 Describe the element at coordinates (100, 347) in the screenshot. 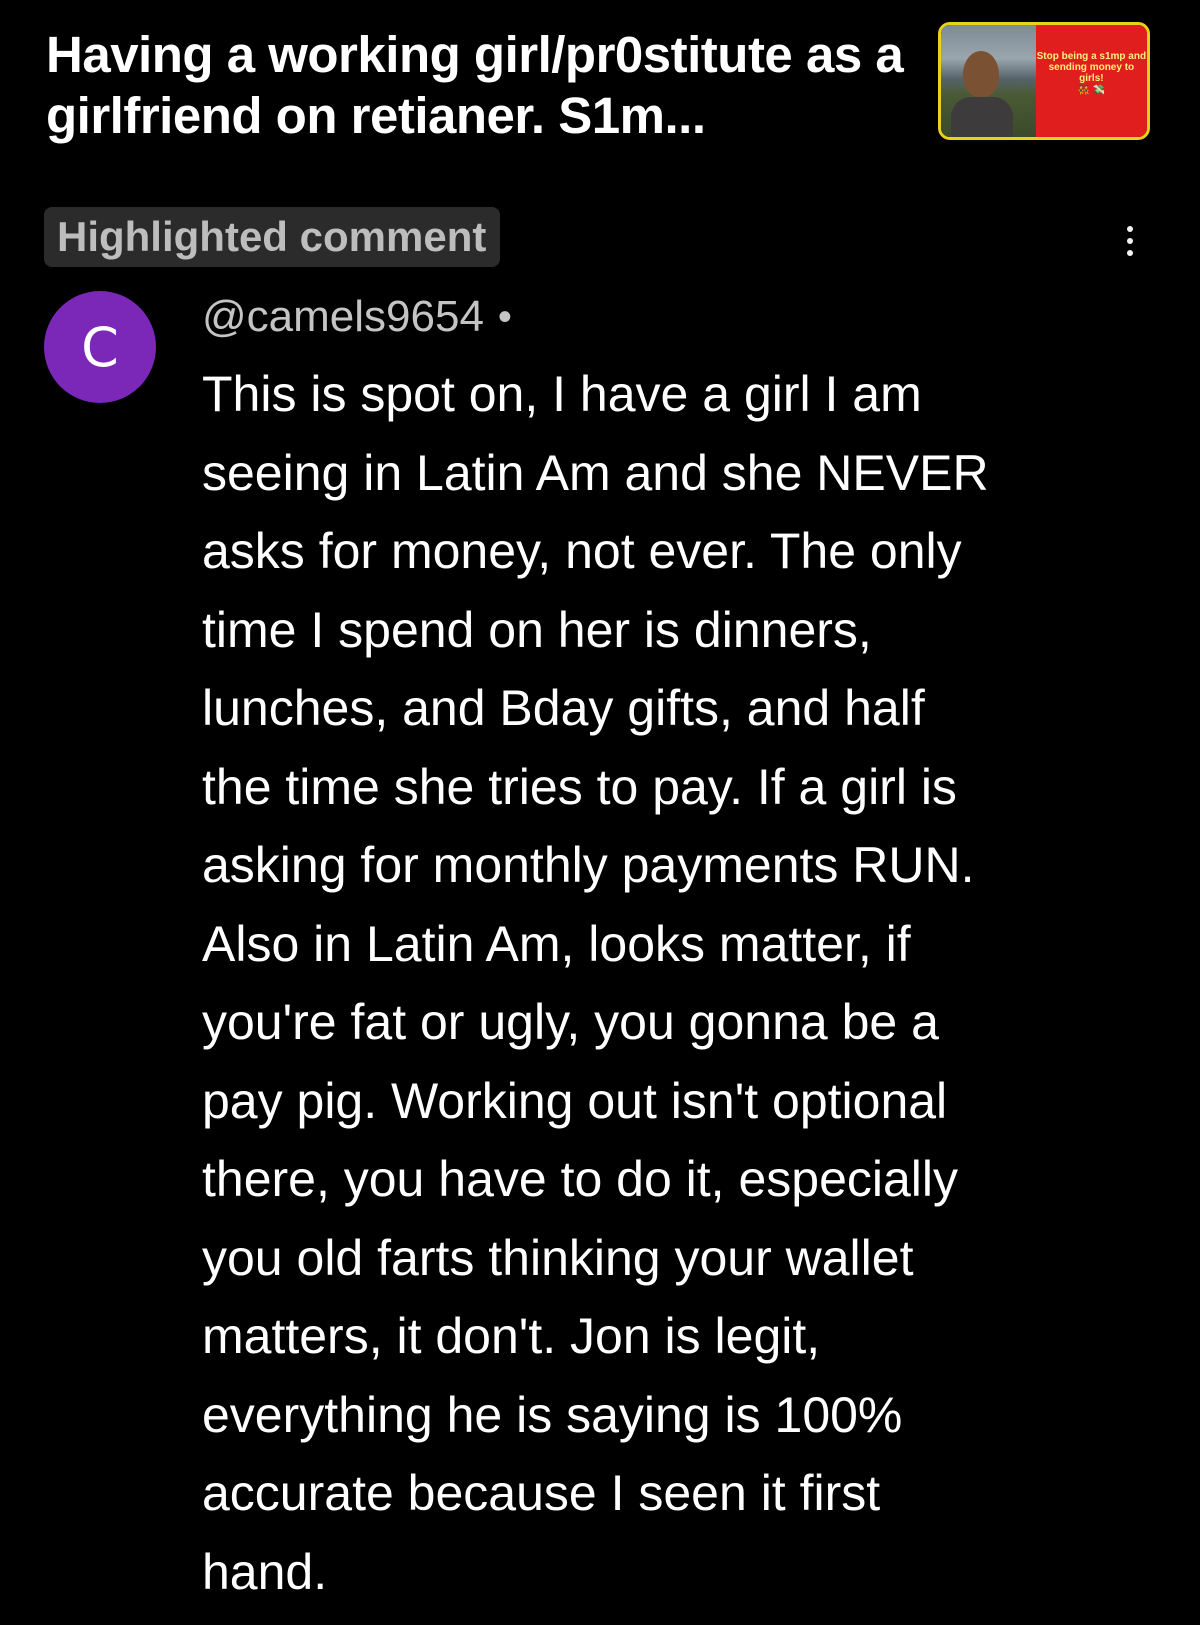

I see `avatar: C` at that location.